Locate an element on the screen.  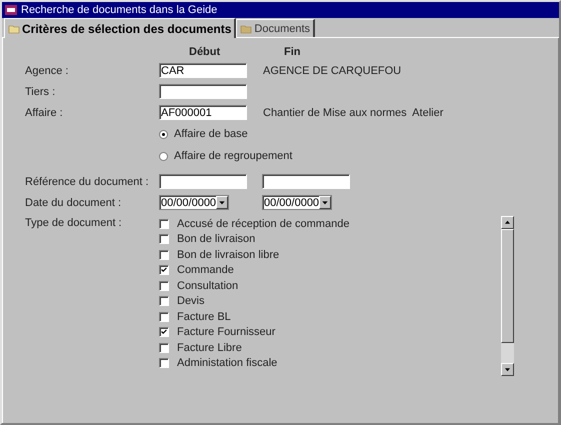
tab: Critères de sélection des documents is located at coordinates (120, 28).